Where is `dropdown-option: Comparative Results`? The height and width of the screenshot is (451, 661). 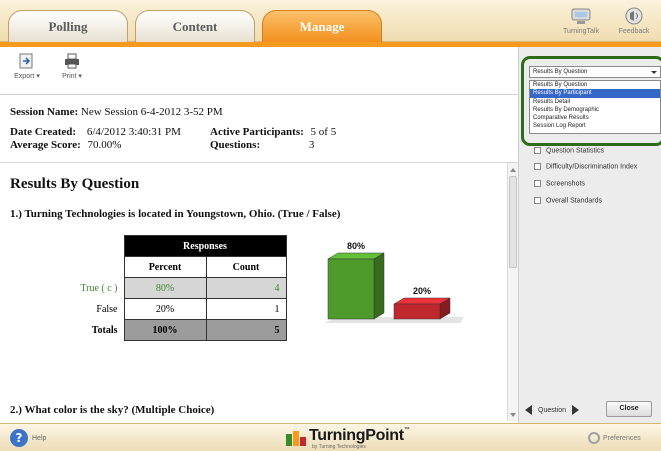 dropdown-option: Comparative Results is located at coordinates (595, 118).